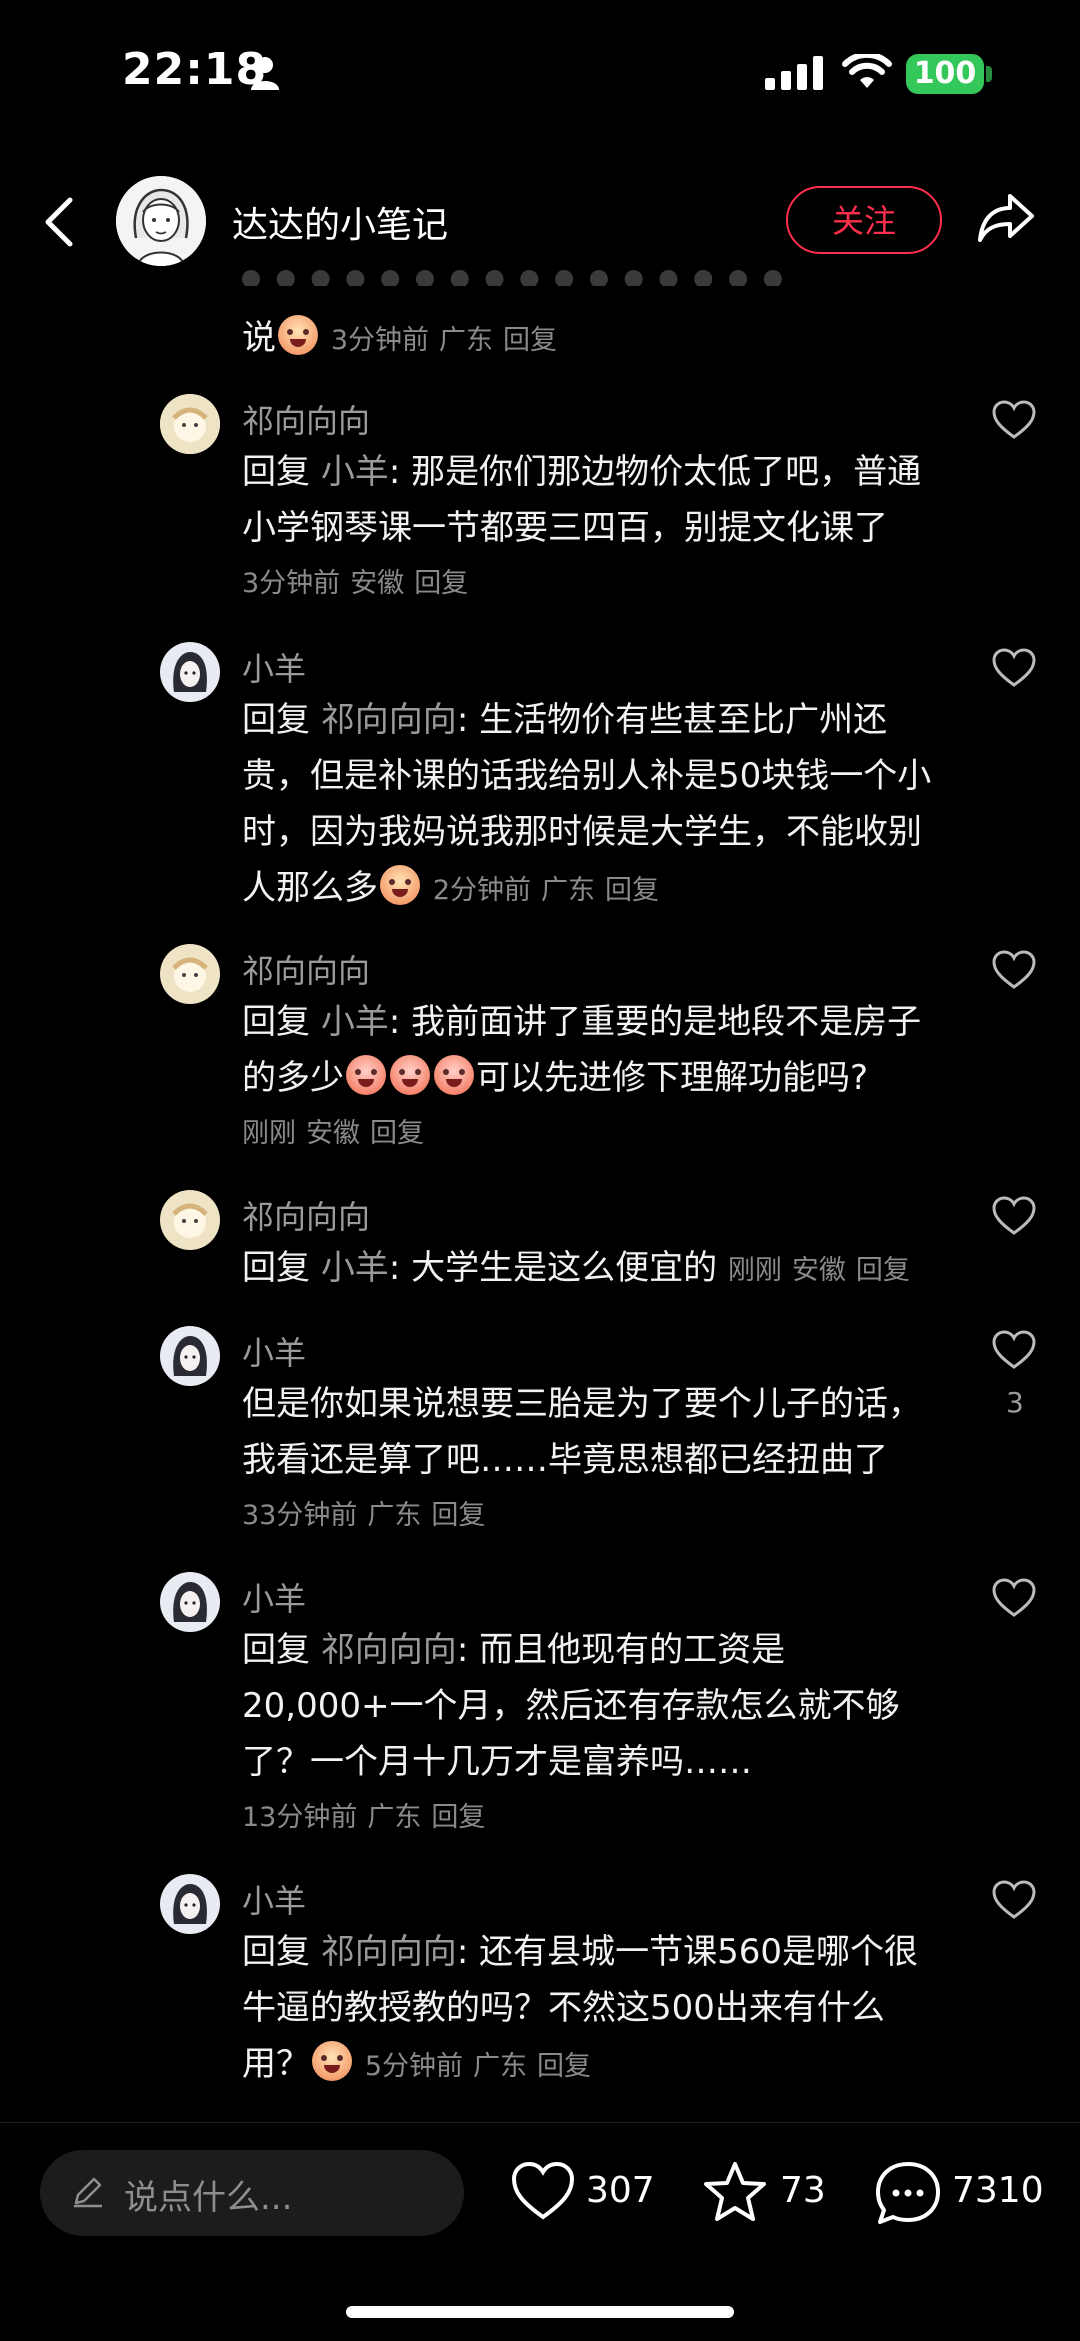 The height and width of the screenshot is (2341, 1080). I want to click on author-name: 达达的小笔记, so click(340, 222).